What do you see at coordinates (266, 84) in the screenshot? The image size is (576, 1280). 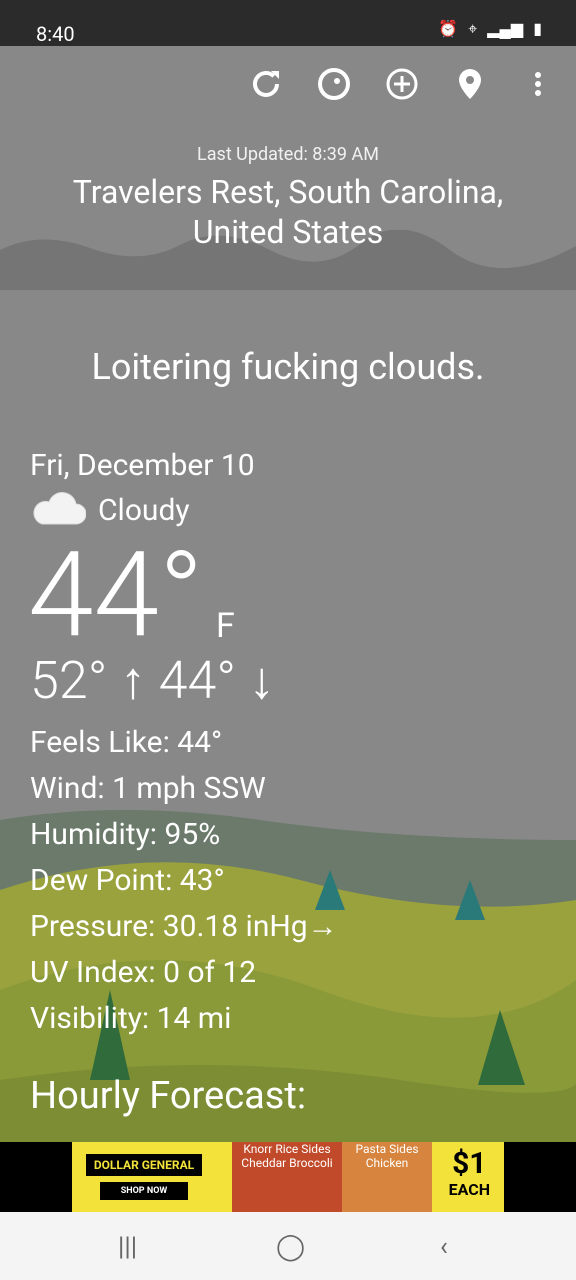 I see `refresh-icon` at bounding box center [266, 84].